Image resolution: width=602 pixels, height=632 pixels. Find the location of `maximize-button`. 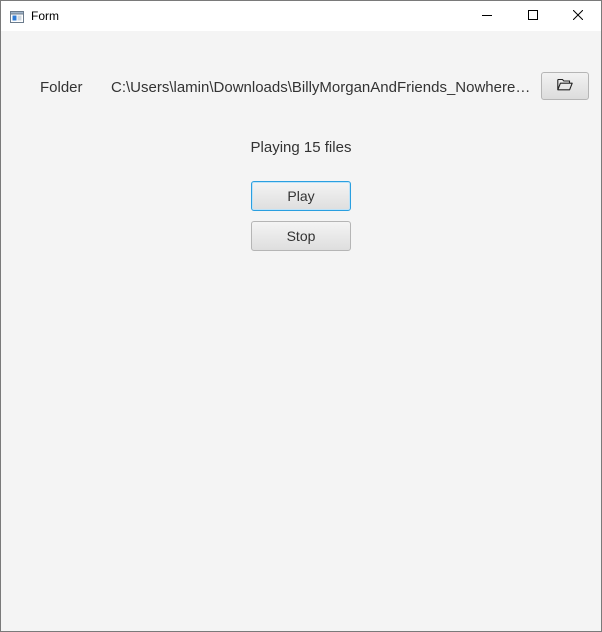

maximize-button is located at coordinates (533, 16).